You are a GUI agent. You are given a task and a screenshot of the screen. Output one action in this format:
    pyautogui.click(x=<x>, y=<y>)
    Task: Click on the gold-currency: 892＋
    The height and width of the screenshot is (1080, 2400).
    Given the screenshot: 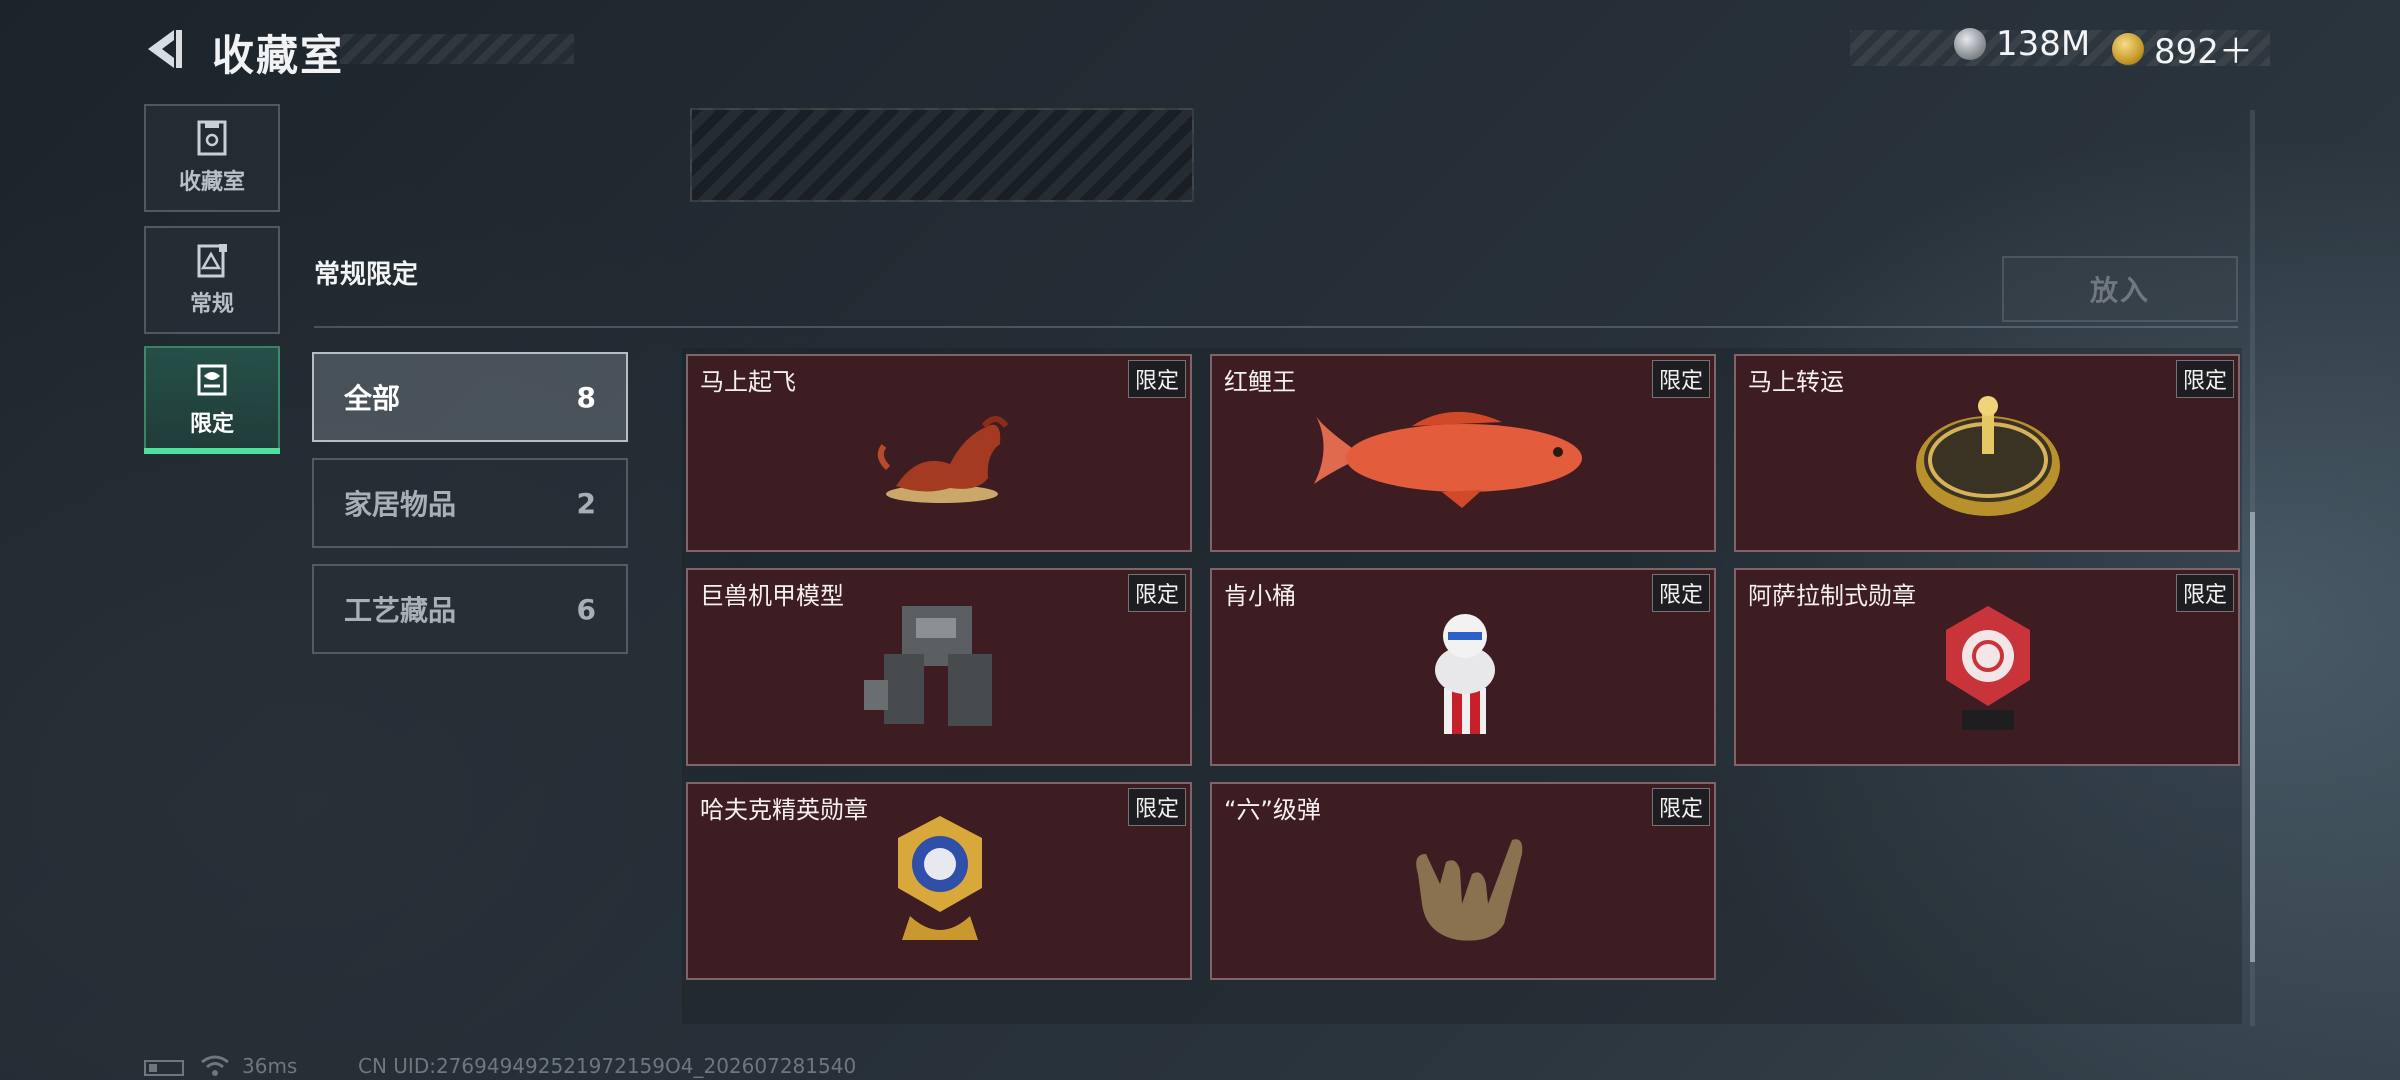 What is the action you would take?
    pyautogui.click(x=2182, y=48)
    